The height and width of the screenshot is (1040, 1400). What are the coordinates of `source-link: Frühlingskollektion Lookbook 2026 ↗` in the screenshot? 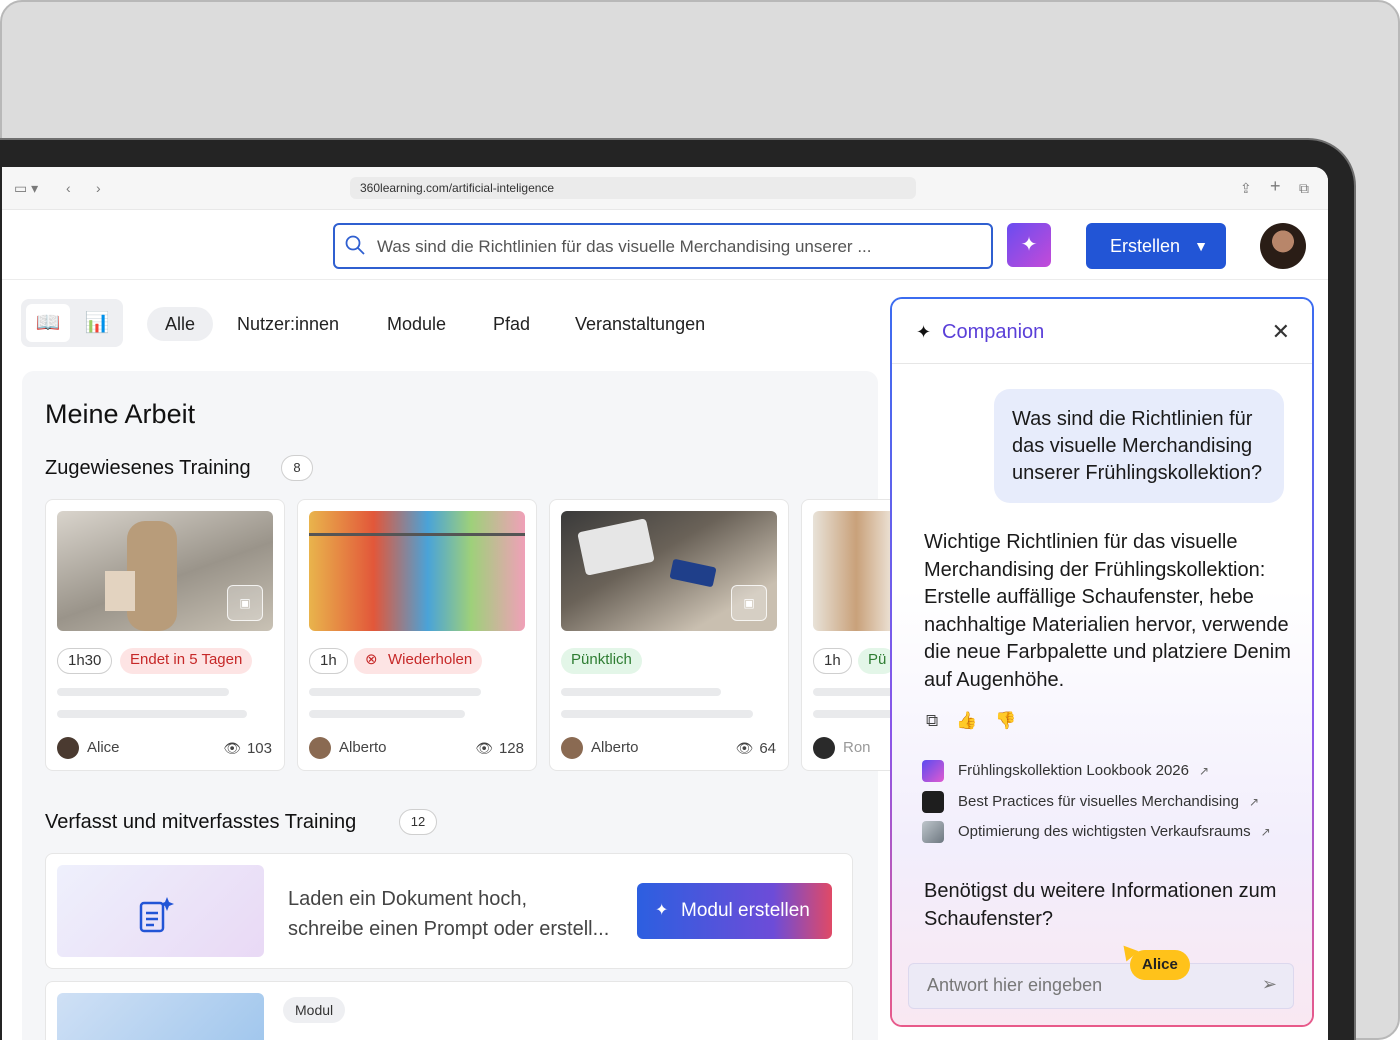 It's located at (1065, 771).